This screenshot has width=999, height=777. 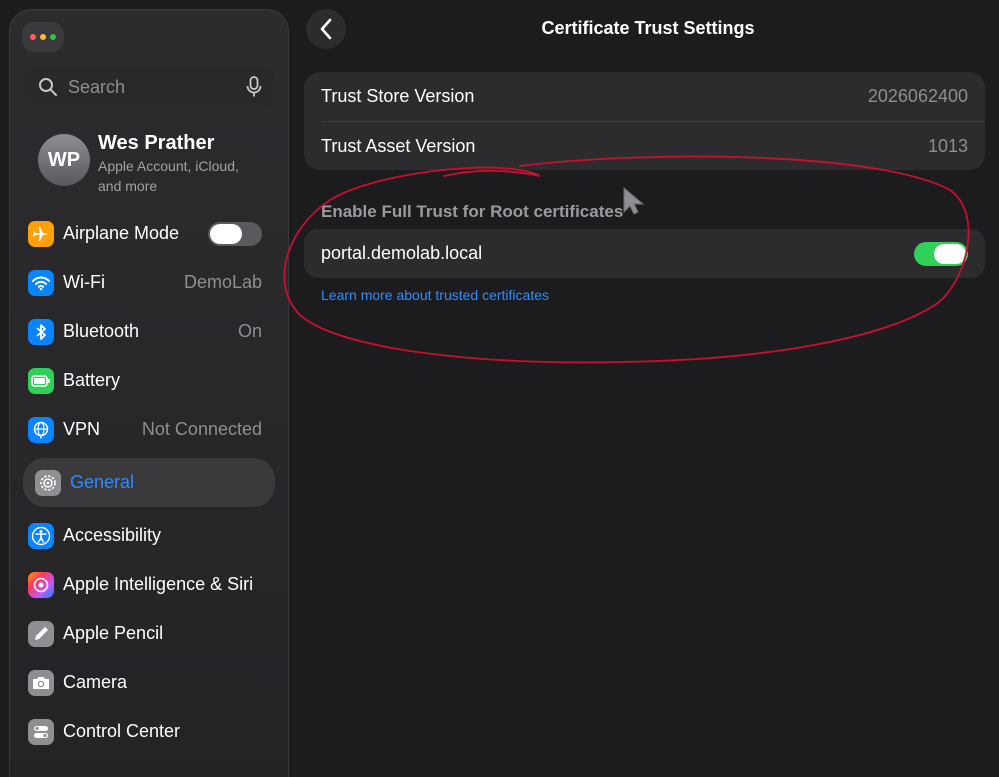 What do you see at coordinates (149, 482) in the screenshot?
I see `sidebar-item-general: General` at bounding box center [149, 482].